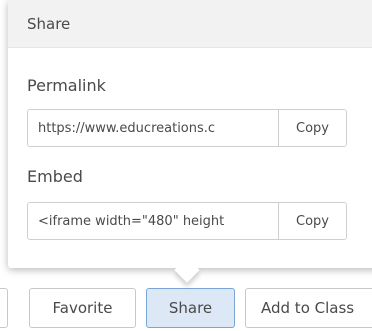  I want to click on popover-title: Share, so click(49, 24).